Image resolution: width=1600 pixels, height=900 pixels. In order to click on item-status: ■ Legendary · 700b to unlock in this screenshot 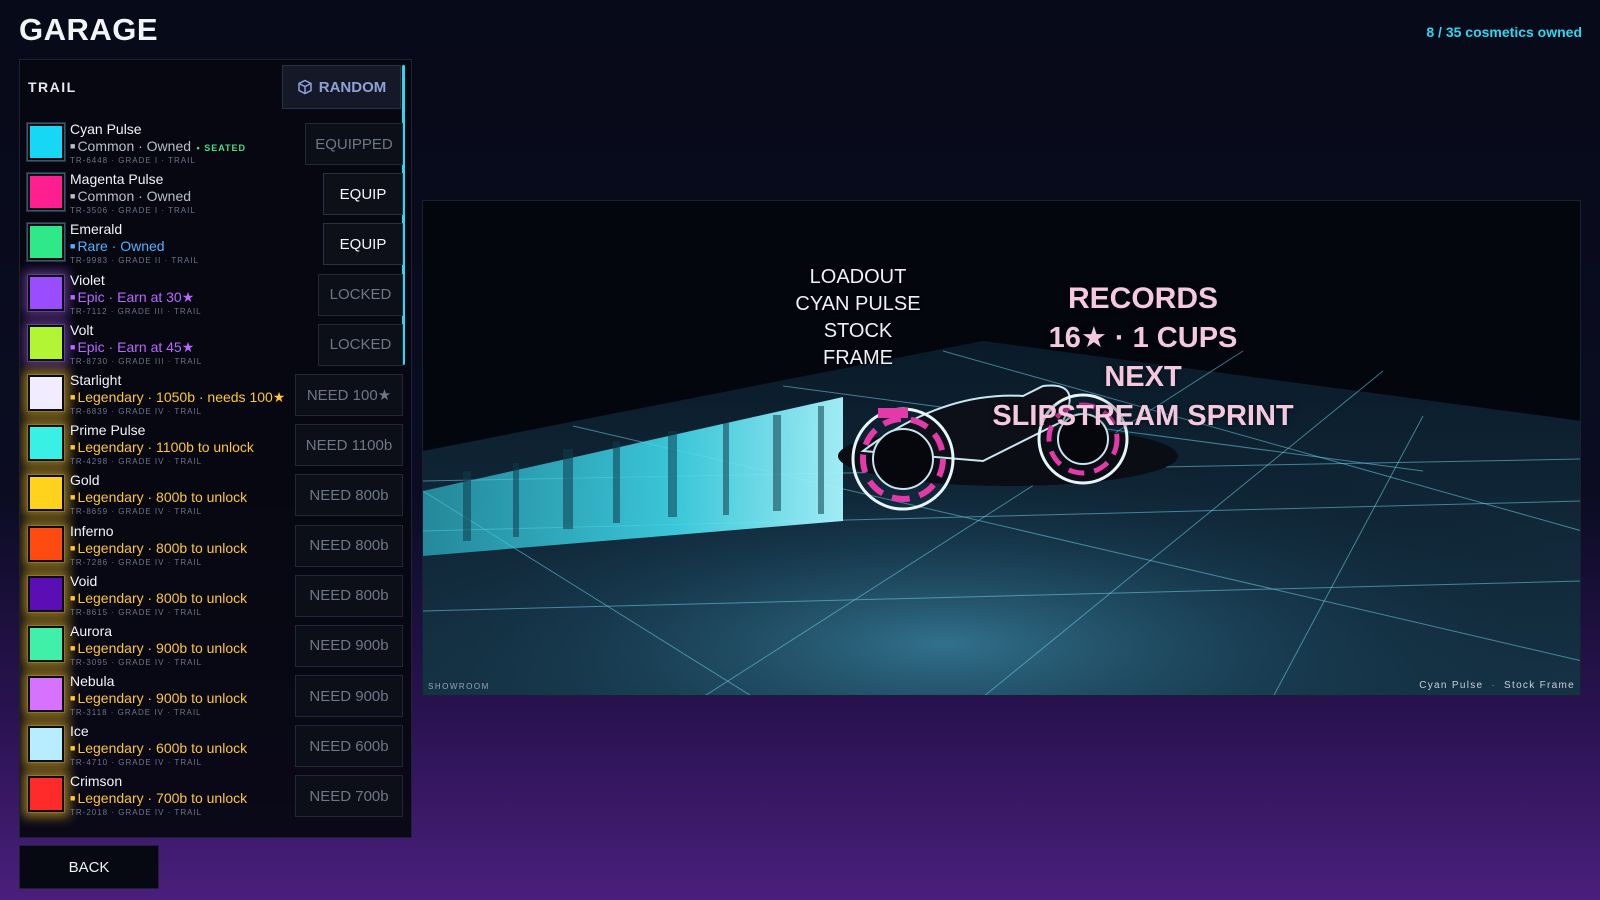, I will do `click(158, 798)`.